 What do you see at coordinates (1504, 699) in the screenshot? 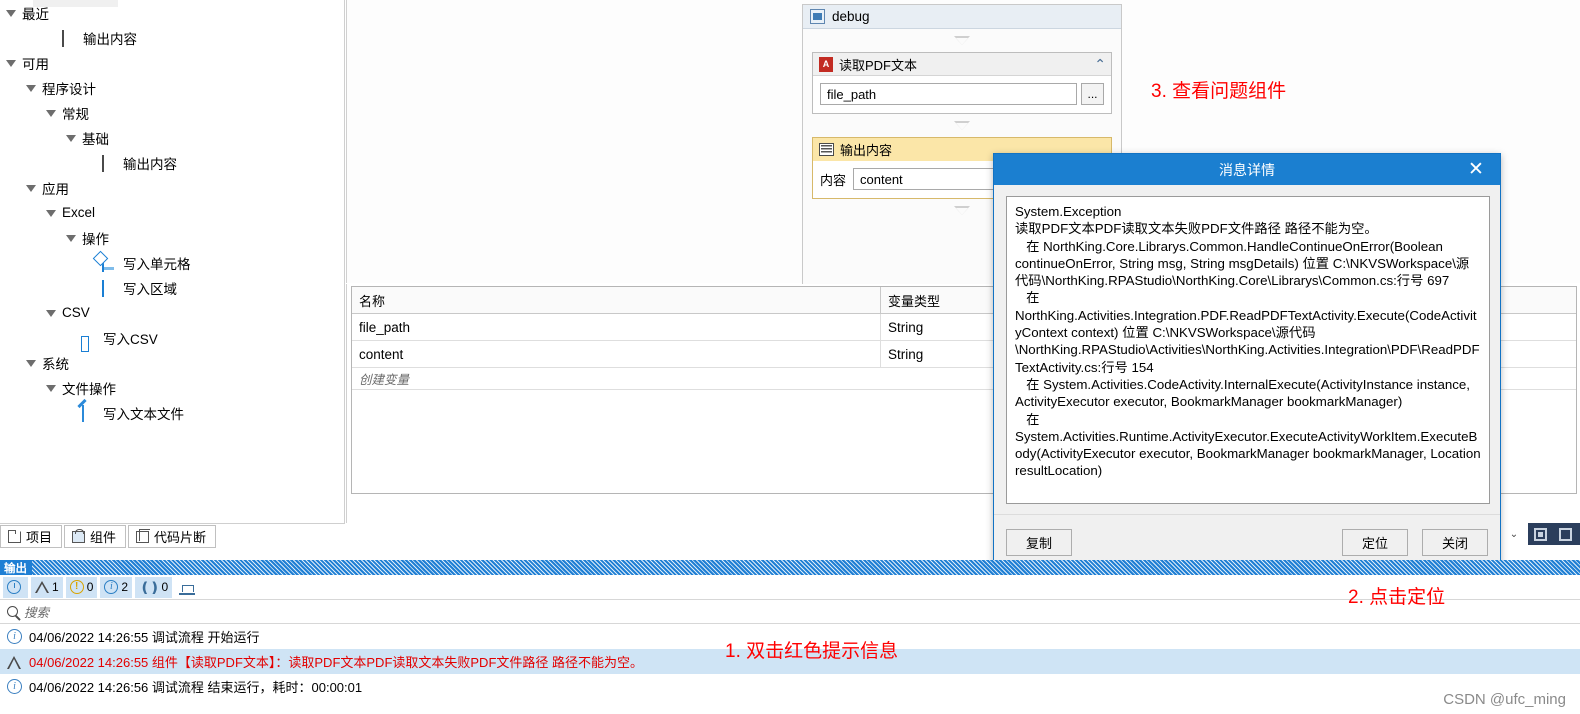
I see `watermark: CSDN @ufc_ming` at bounding box center [1504, 699].